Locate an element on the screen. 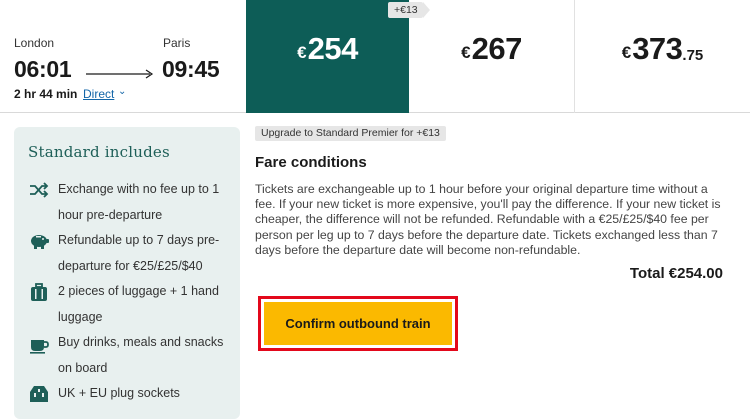 This screenshot has height=420, width=750. upgrade-badge: Upgrade to Standard Premier for +€13 is located at coordinates (350, 133).